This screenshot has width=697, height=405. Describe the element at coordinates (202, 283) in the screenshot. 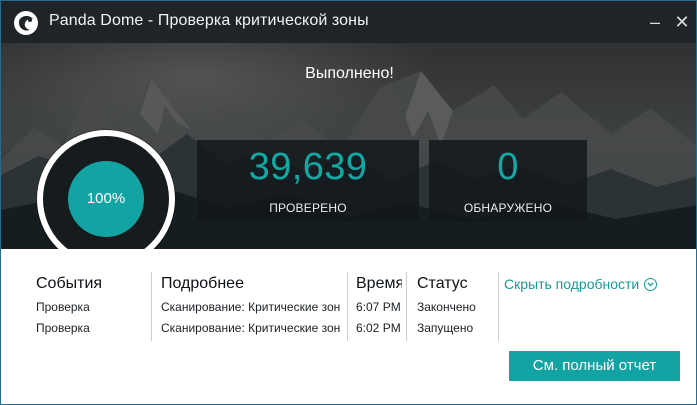

I see `details-header: Подробнее` at that location.